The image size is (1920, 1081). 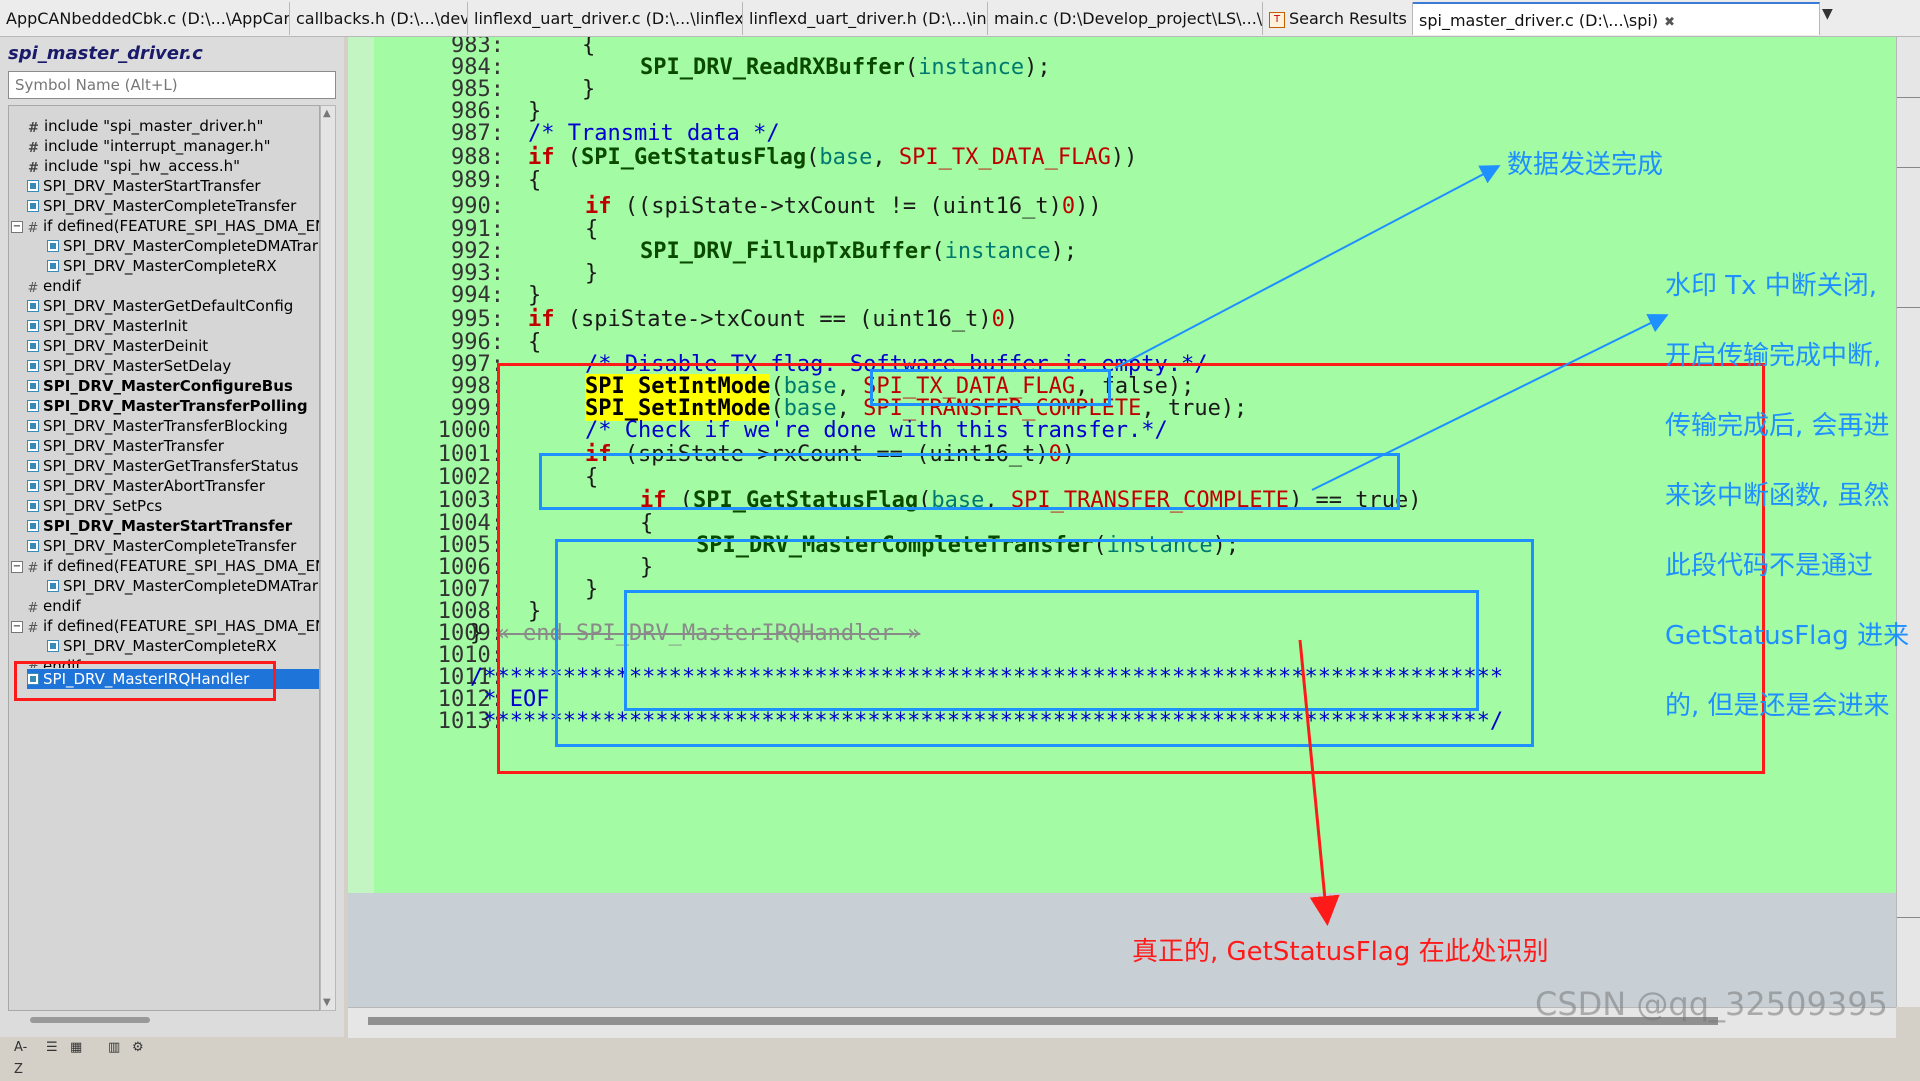 I want to click on symbol-search-input, so click(x=172, y=85).